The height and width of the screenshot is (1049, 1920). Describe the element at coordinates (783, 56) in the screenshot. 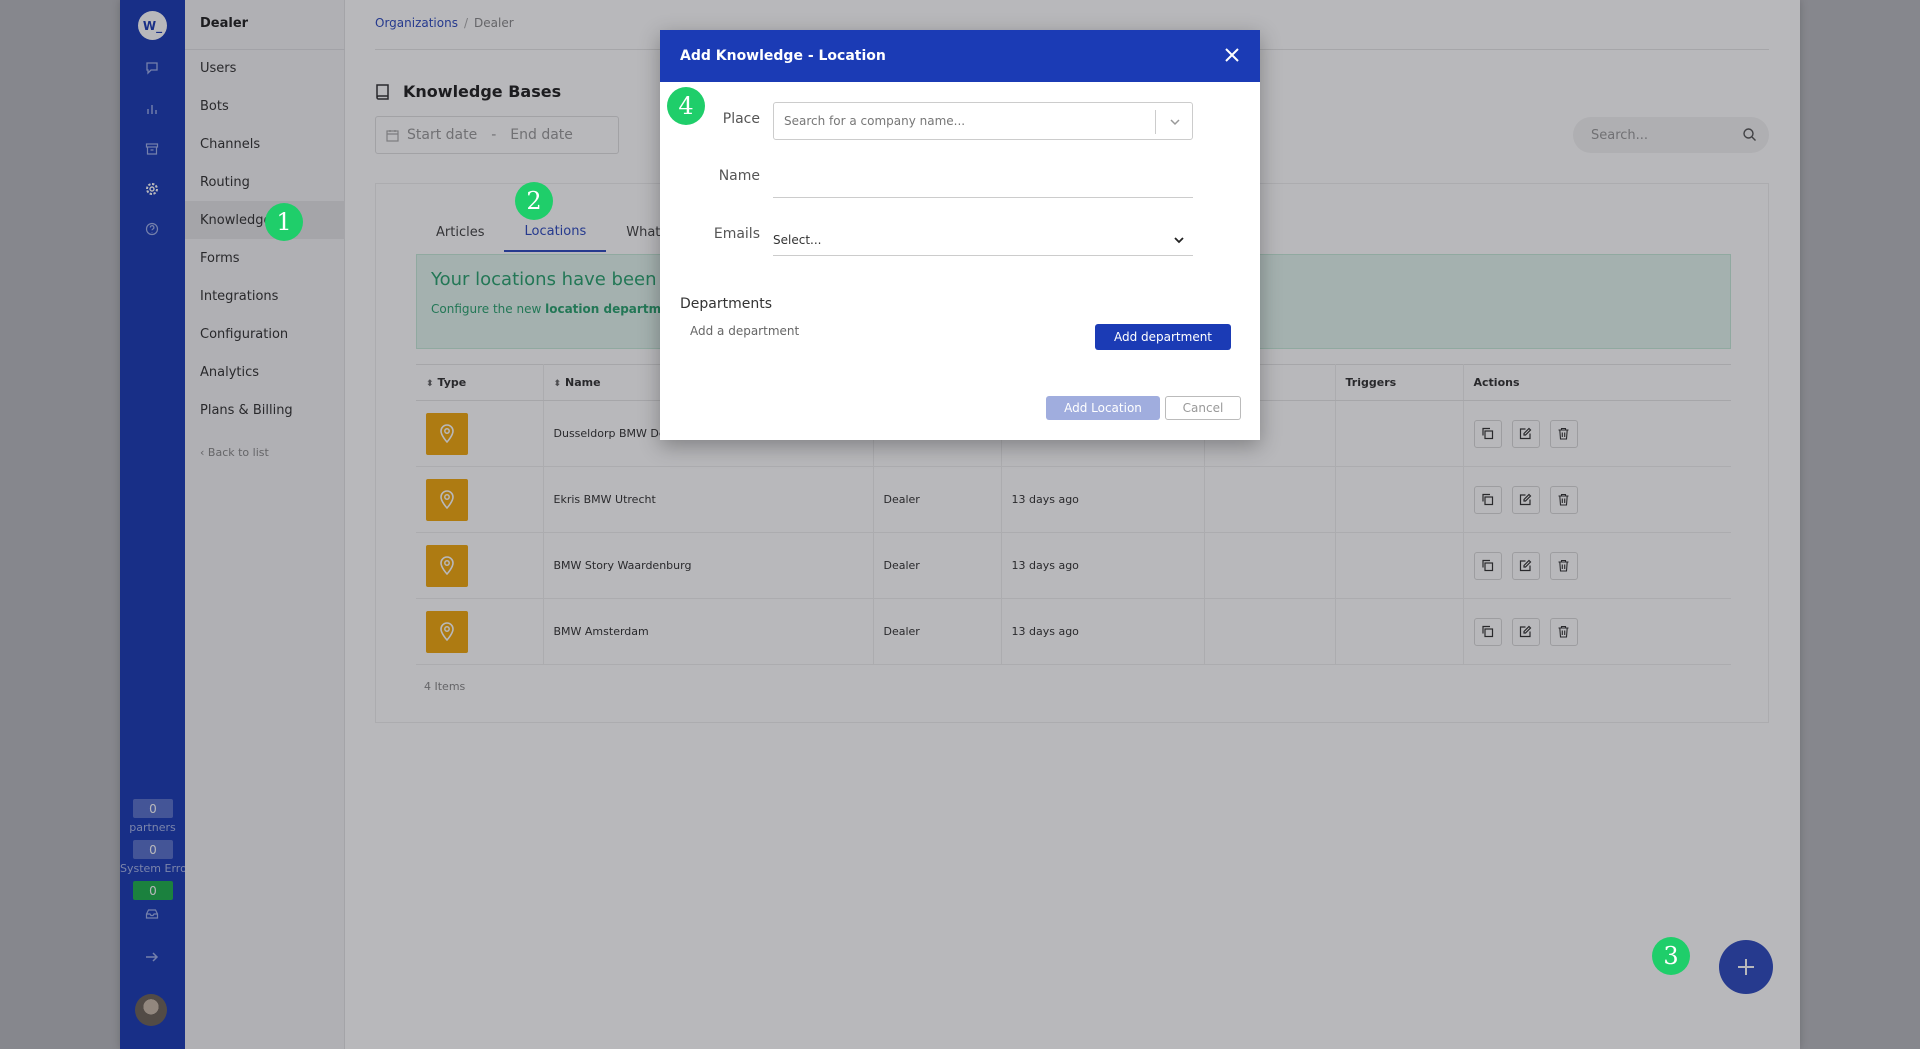

I see `modal-title: Add Knowledge - Location` at that location.